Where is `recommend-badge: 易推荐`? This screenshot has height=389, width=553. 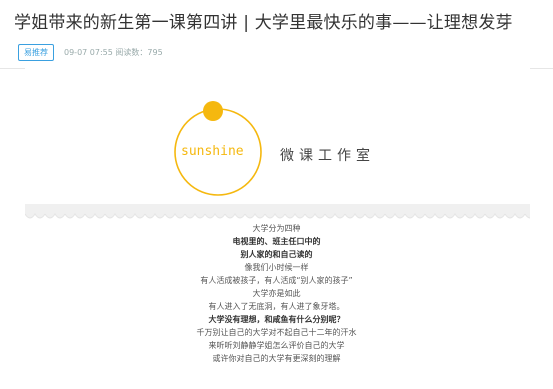 recommend-badge: 易推荐 is located at coordinates (36, 52).